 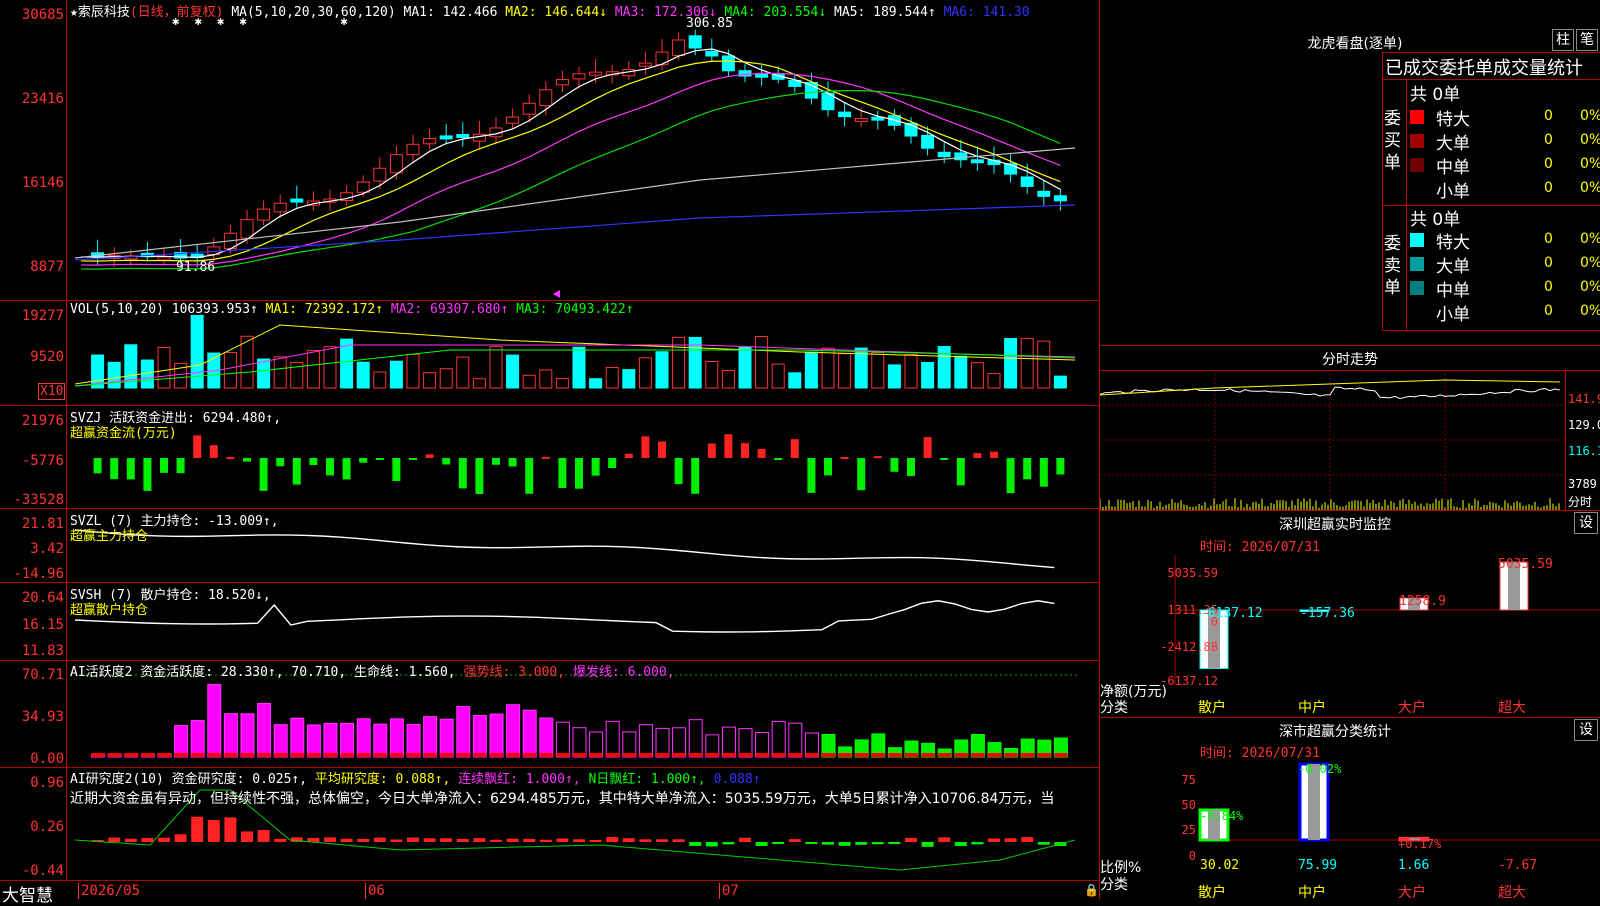 I want to click on ma-line, so click(x=570, y=161).